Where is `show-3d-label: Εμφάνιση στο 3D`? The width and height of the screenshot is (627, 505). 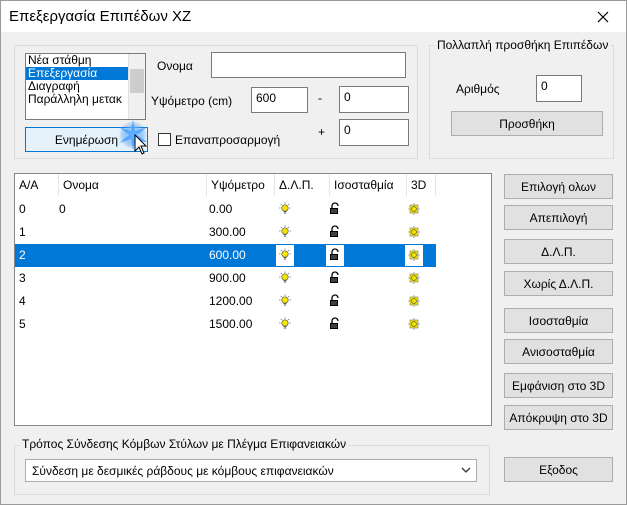
show-3d-label: Εμφάνιση στο 3D is located at coordinates (558, 385).